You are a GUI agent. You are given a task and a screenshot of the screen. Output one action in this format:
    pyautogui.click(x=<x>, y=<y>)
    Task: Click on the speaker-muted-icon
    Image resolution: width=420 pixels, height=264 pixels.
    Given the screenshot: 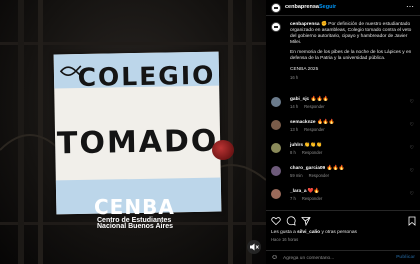 What is the action you would take?
    pyautogui.click(x=254, y=247)
    